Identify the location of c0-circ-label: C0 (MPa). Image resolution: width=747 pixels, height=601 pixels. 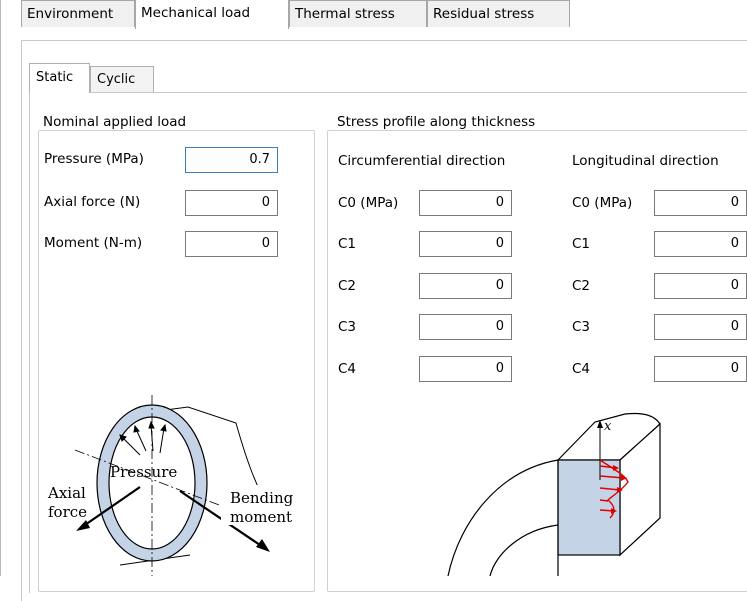
(368, 203).